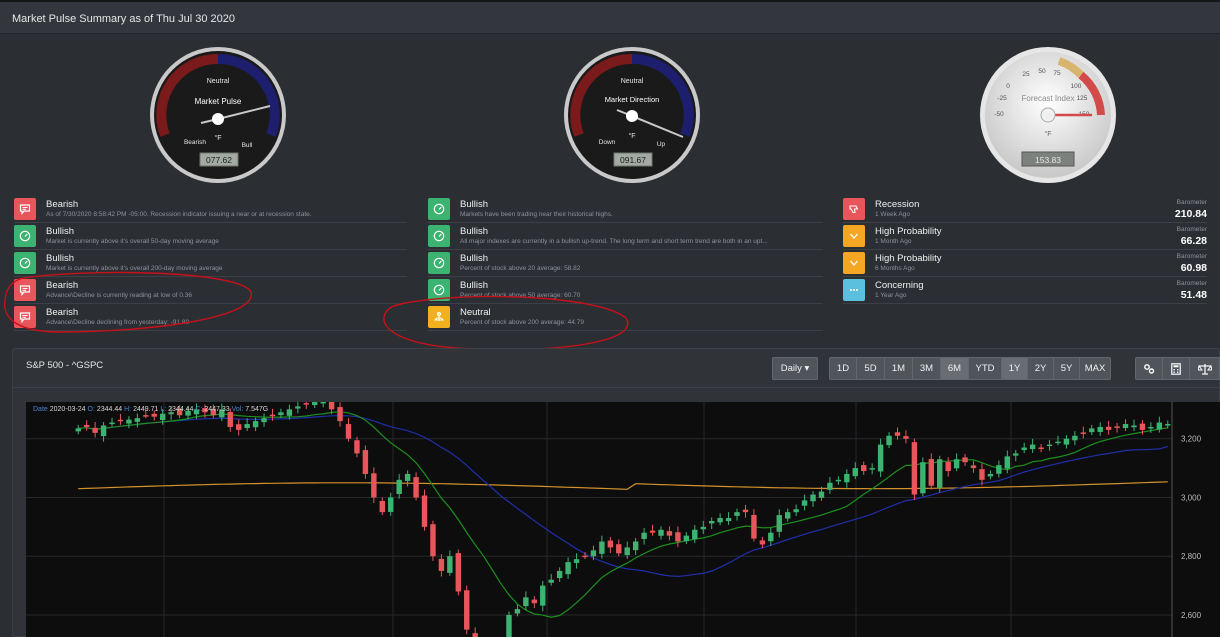 The height and width of the screenshot is (637, 1220). Describe the element at coordinates (1082, 98) in the screenshot. I see `gauge-tick: 125` at that location.